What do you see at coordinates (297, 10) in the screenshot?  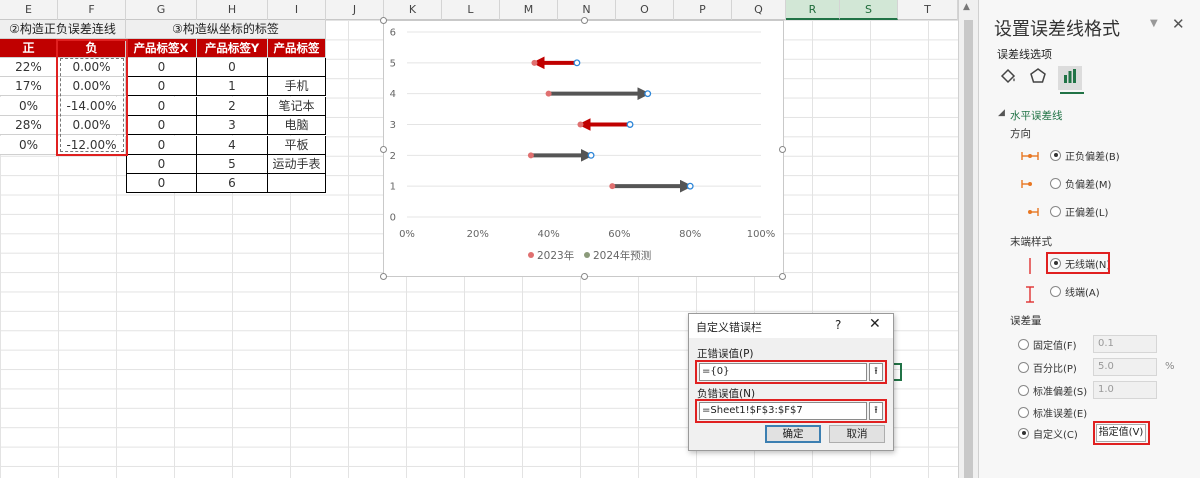 I see `column-header-i: I` at bounding box center [297, 10].